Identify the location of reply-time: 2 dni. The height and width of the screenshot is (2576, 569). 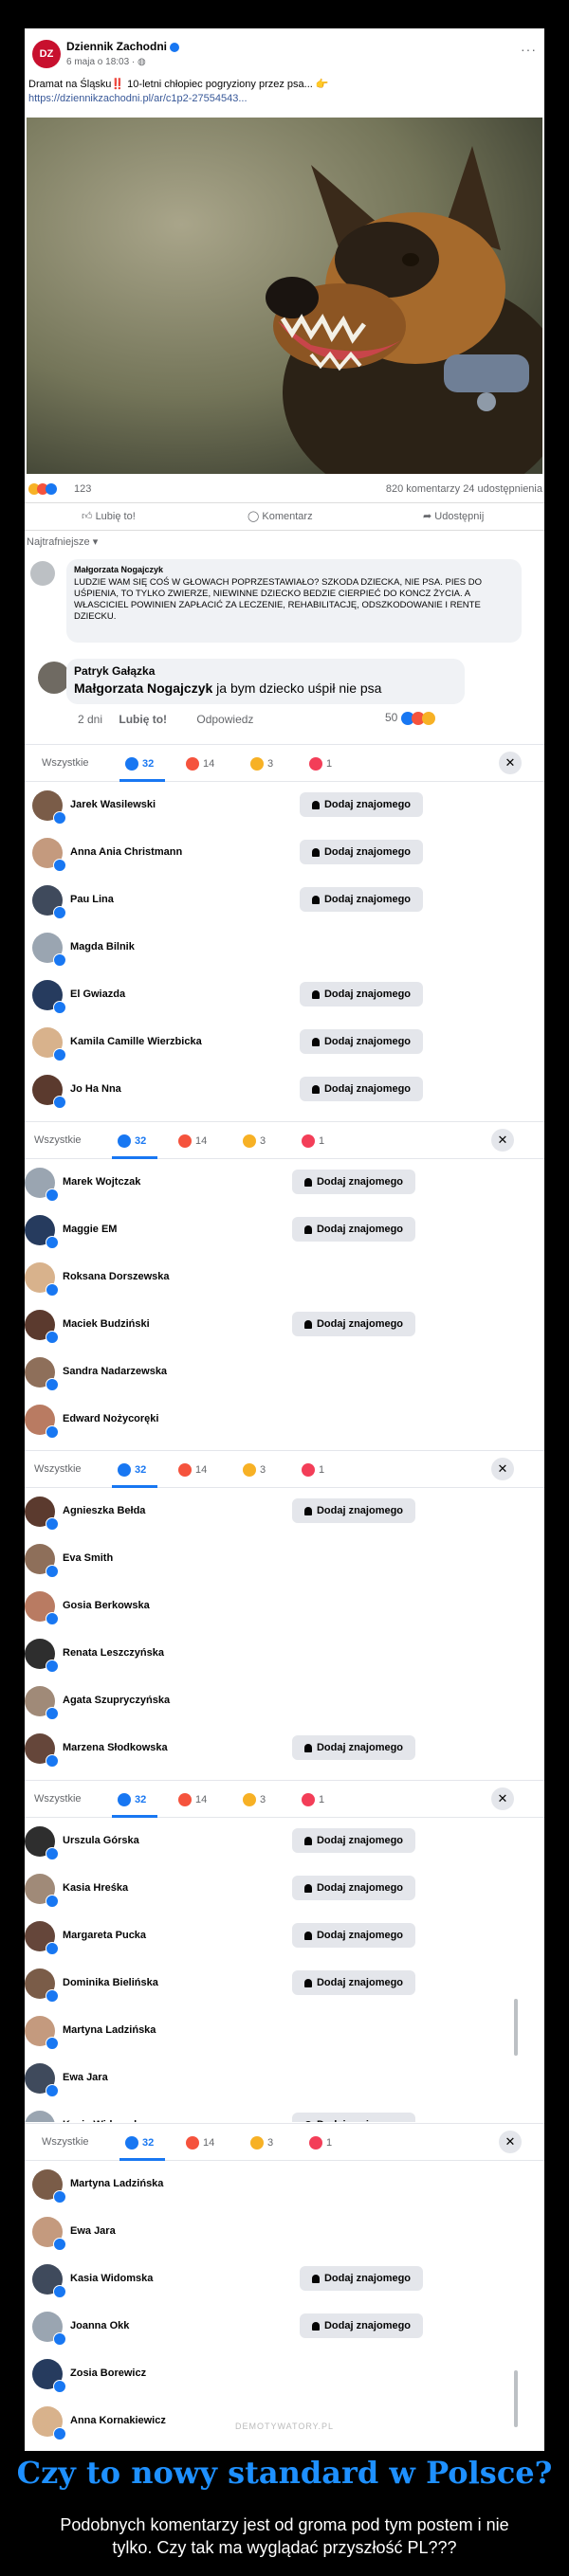
(90, 719).